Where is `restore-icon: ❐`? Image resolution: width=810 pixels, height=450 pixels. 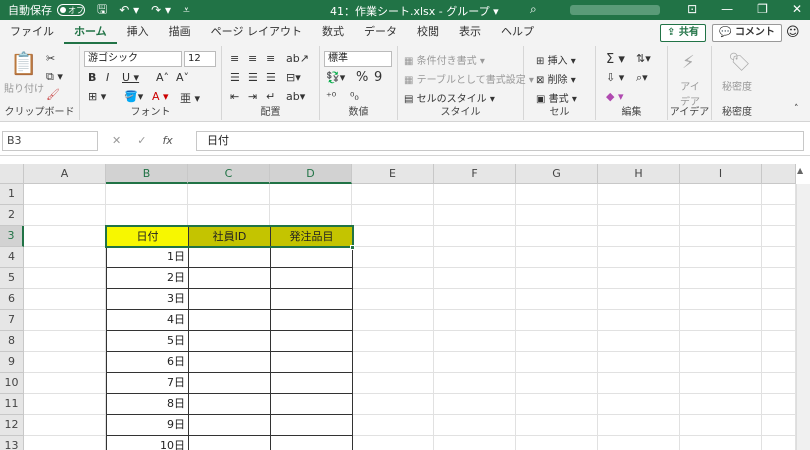
restore-icon: ❐ is located at coordinates (762, 9).